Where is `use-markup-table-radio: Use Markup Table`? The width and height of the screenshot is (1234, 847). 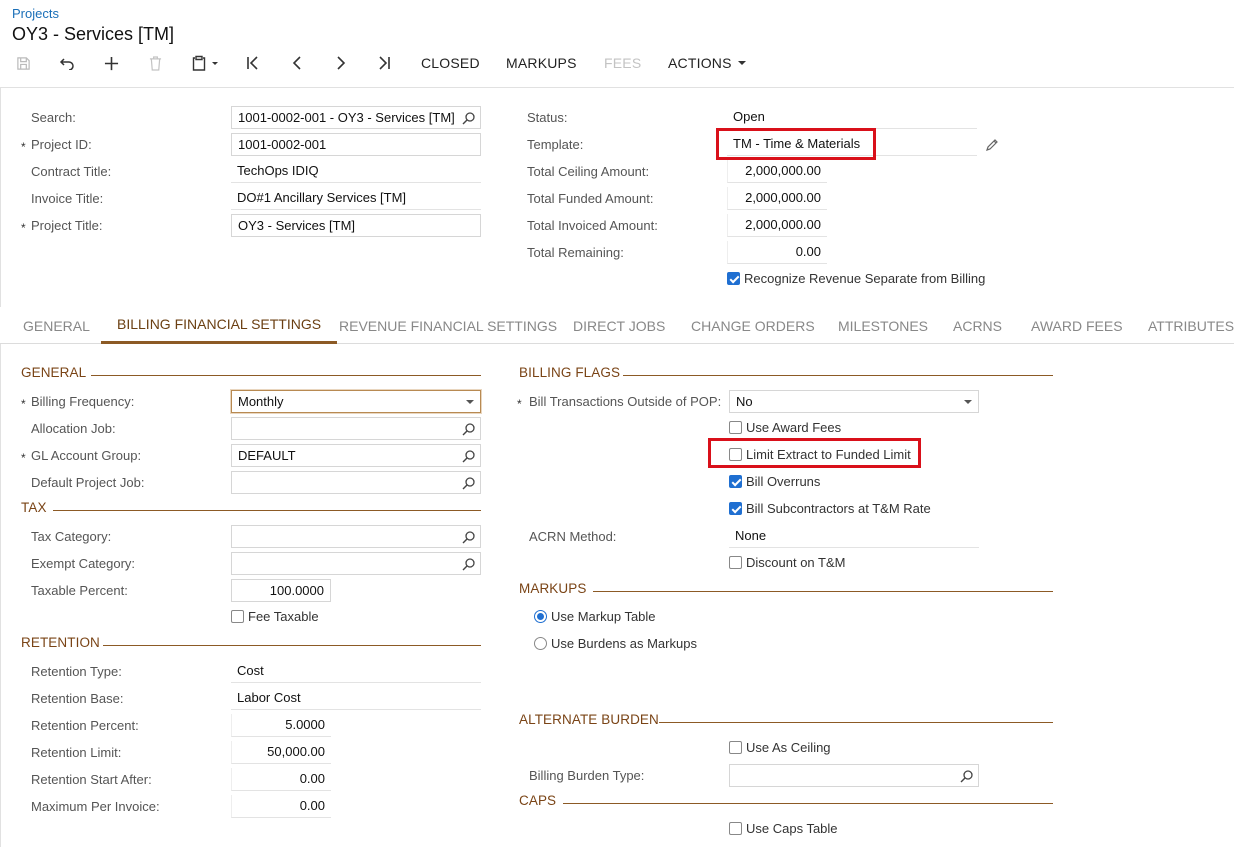
use-markup-table-radio: Use Markup Table is located at coordinates (595, 616).